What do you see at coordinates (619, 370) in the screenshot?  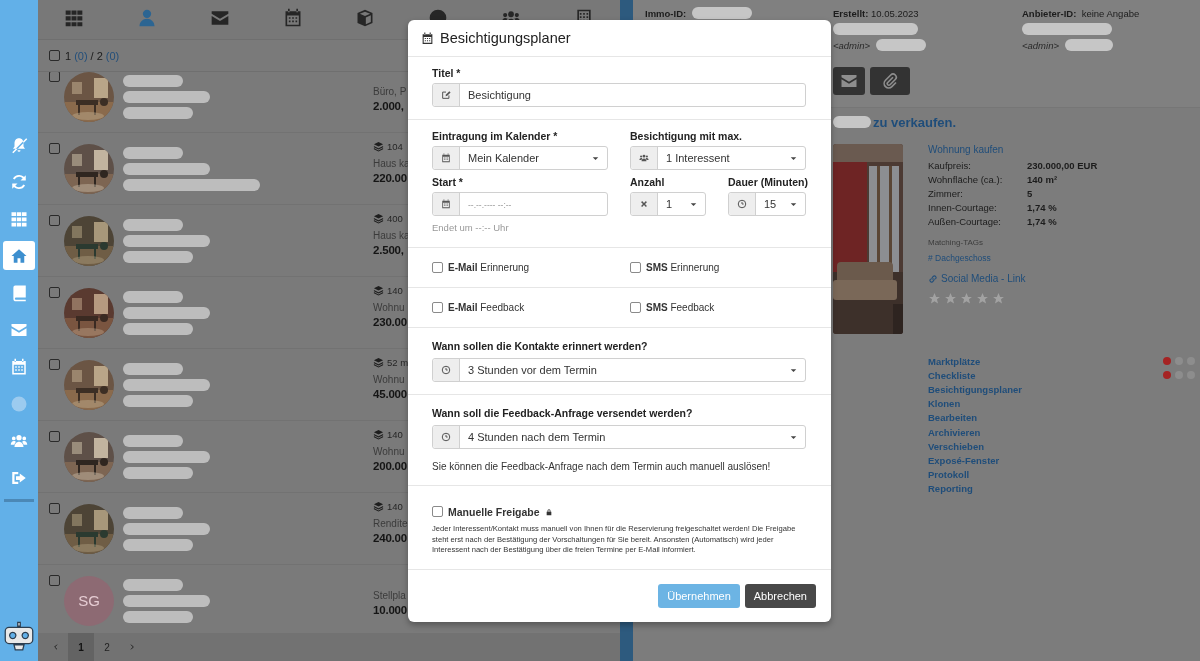 I see `reminder-dropdown: 3 Stunden vor dem Termin` at bounding box center [619, 370].